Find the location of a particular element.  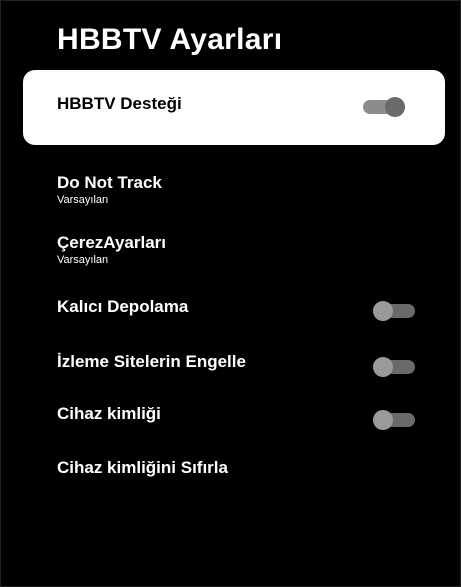

menu-item-label: Cihaz kimliği is located at coordinates (109, 413).